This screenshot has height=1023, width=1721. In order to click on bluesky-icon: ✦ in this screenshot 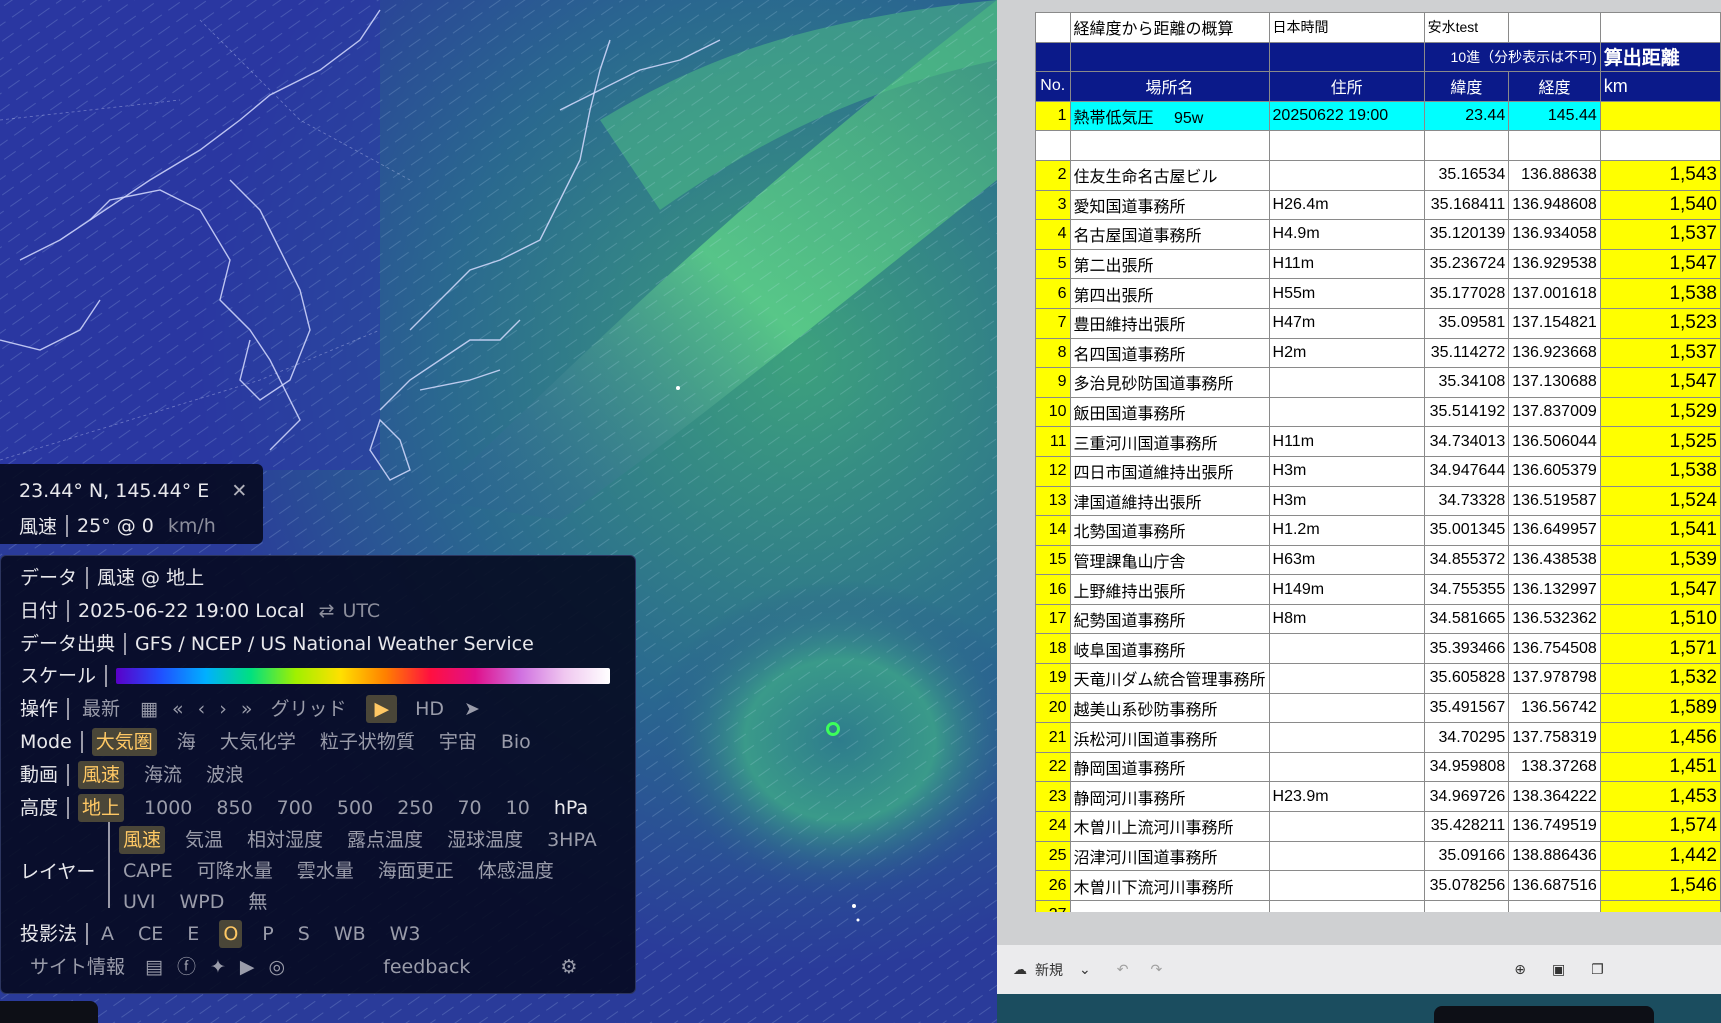, I will do `click(218, 967)`.